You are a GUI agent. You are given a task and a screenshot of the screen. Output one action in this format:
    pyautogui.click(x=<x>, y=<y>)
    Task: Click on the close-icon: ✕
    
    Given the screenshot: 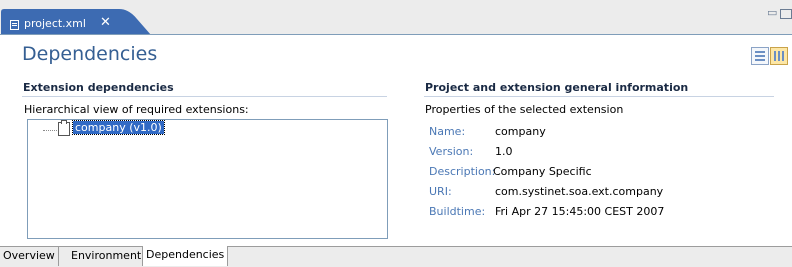 What is the action you would take?
    pyautogui.click(x=105, y=22)
    